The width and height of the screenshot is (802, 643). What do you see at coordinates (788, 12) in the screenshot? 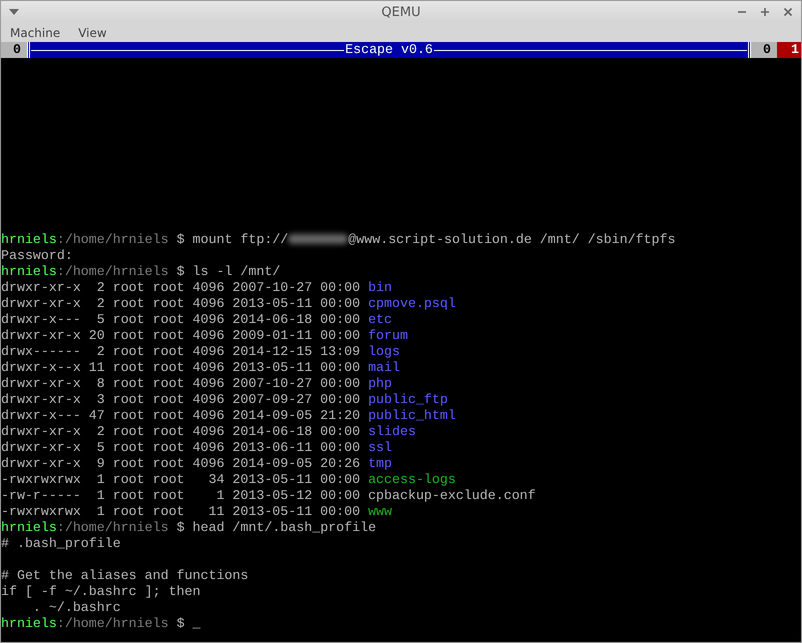
I see `close-icon` at bounding box center [788, 12].